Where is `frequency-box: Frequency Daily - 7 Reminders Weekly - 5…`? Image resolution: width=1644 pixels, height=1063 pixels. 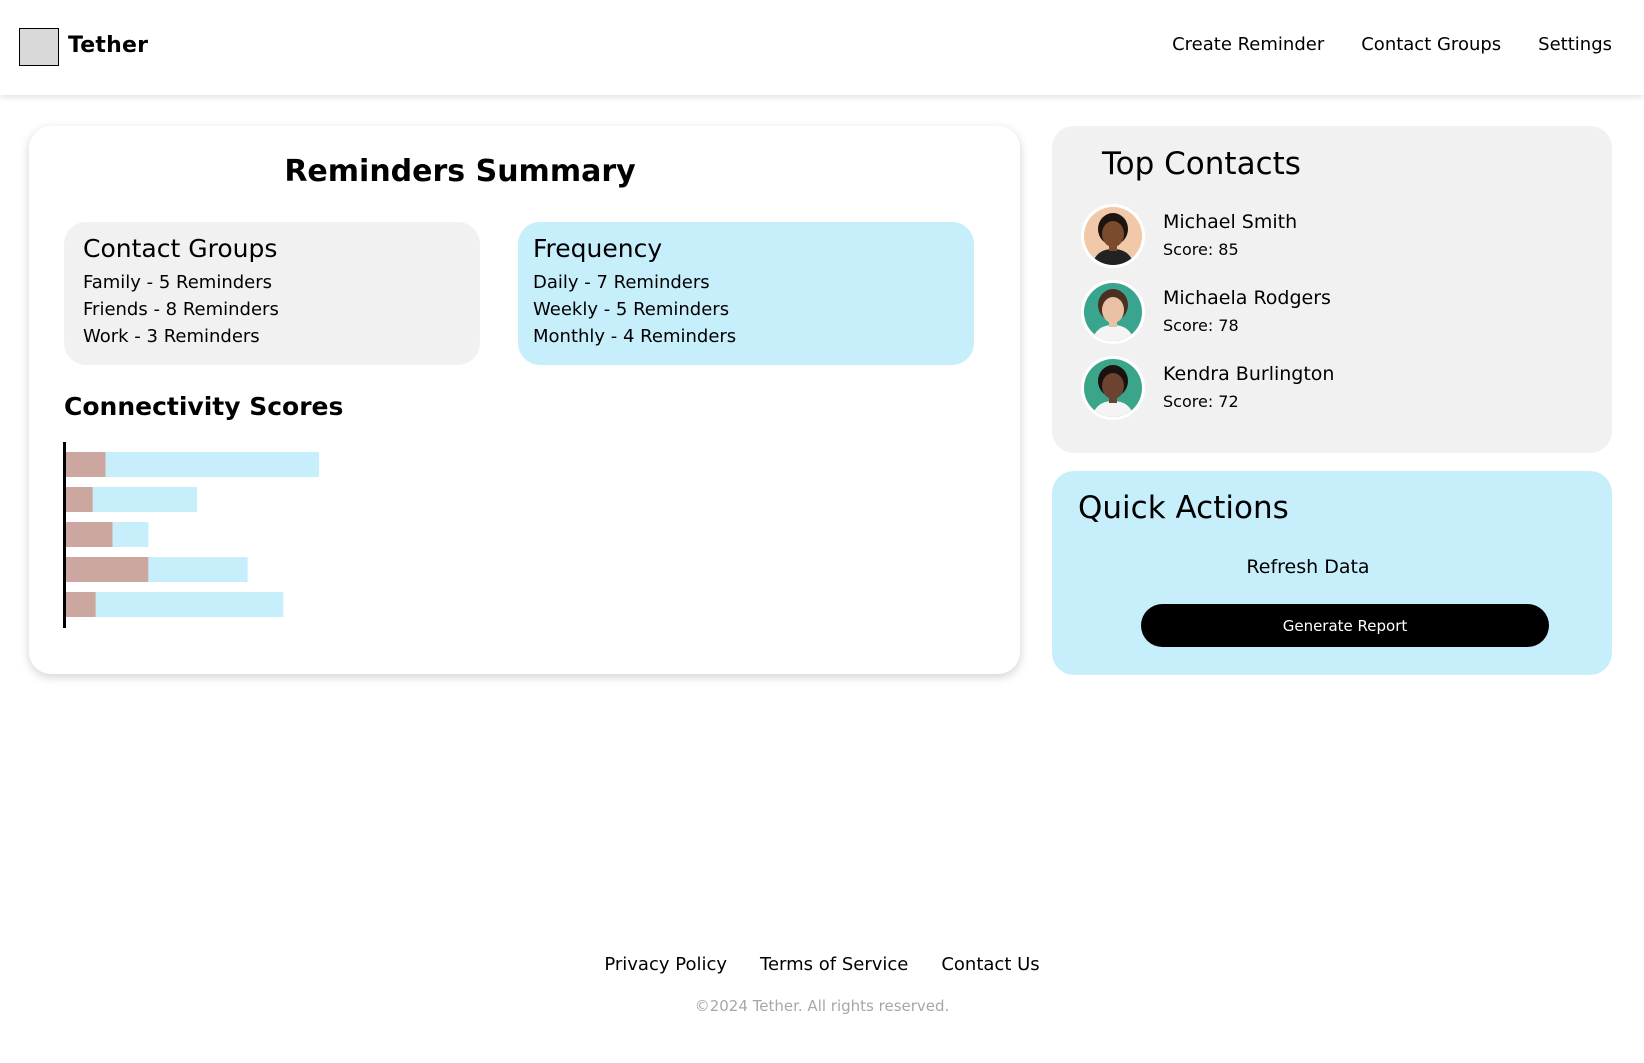
frequency-box: Frequency Daily - 7 Reminders Weekly - 5… is located at coordinates (746, 293).